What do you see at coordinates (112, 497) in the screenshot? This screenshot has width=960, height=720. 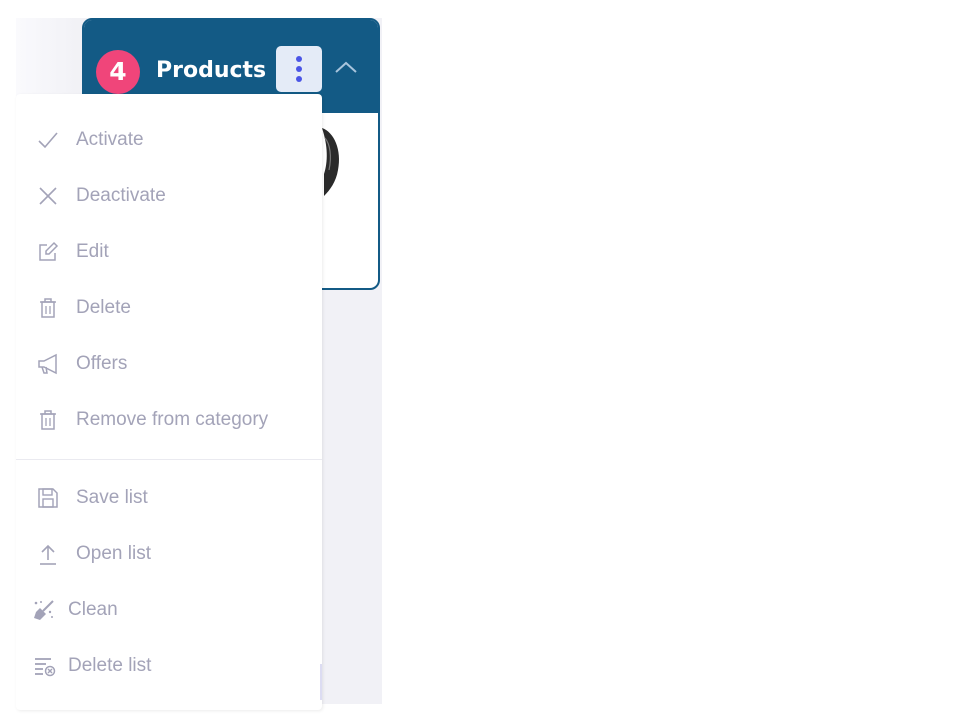 I see `menu-item-label: Save list` at bounding box center [112, 497].